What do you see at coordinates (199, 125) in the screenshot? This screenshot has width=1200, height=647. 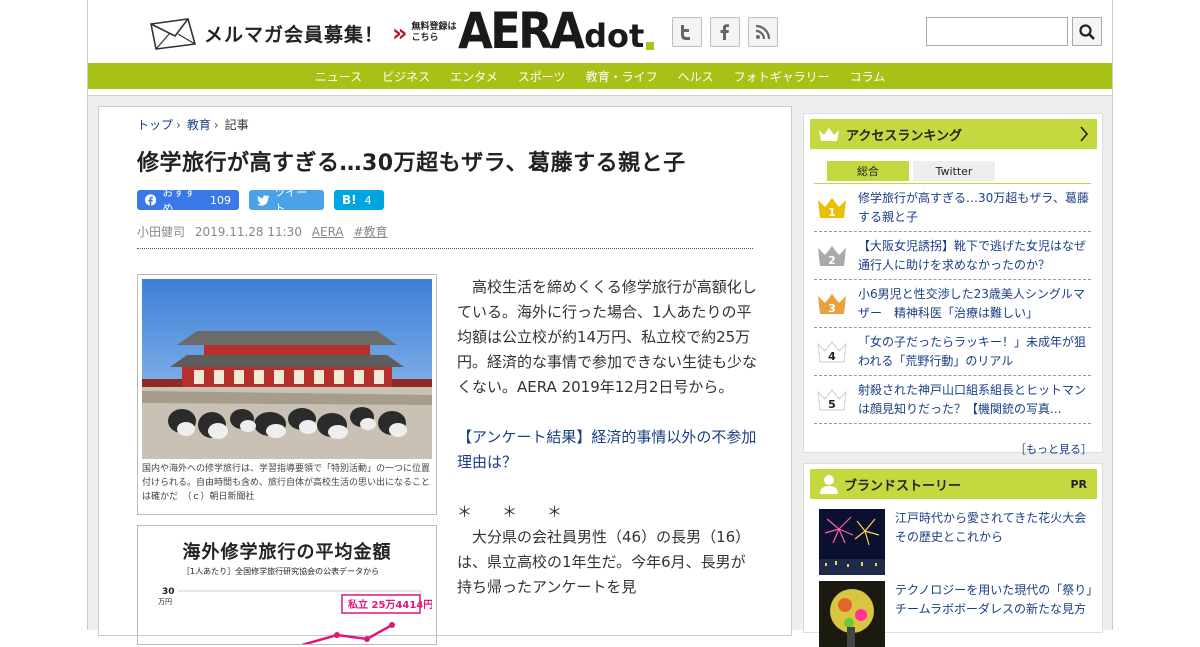 I see `breadcrumb-education: 教育` at bounding box center [199, 125].